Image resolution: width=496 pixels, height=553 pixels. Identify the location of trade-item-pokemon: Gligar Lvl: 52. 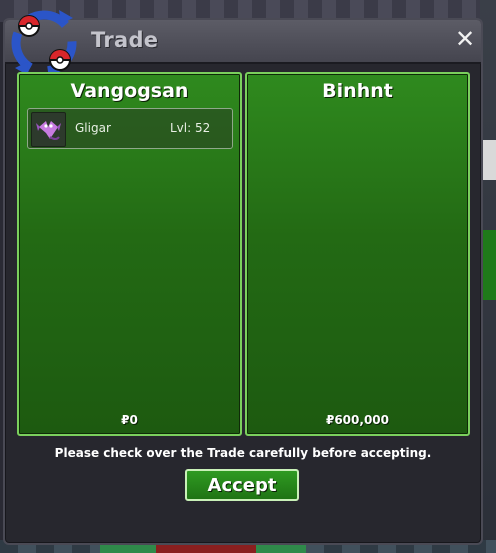
(130, 128).